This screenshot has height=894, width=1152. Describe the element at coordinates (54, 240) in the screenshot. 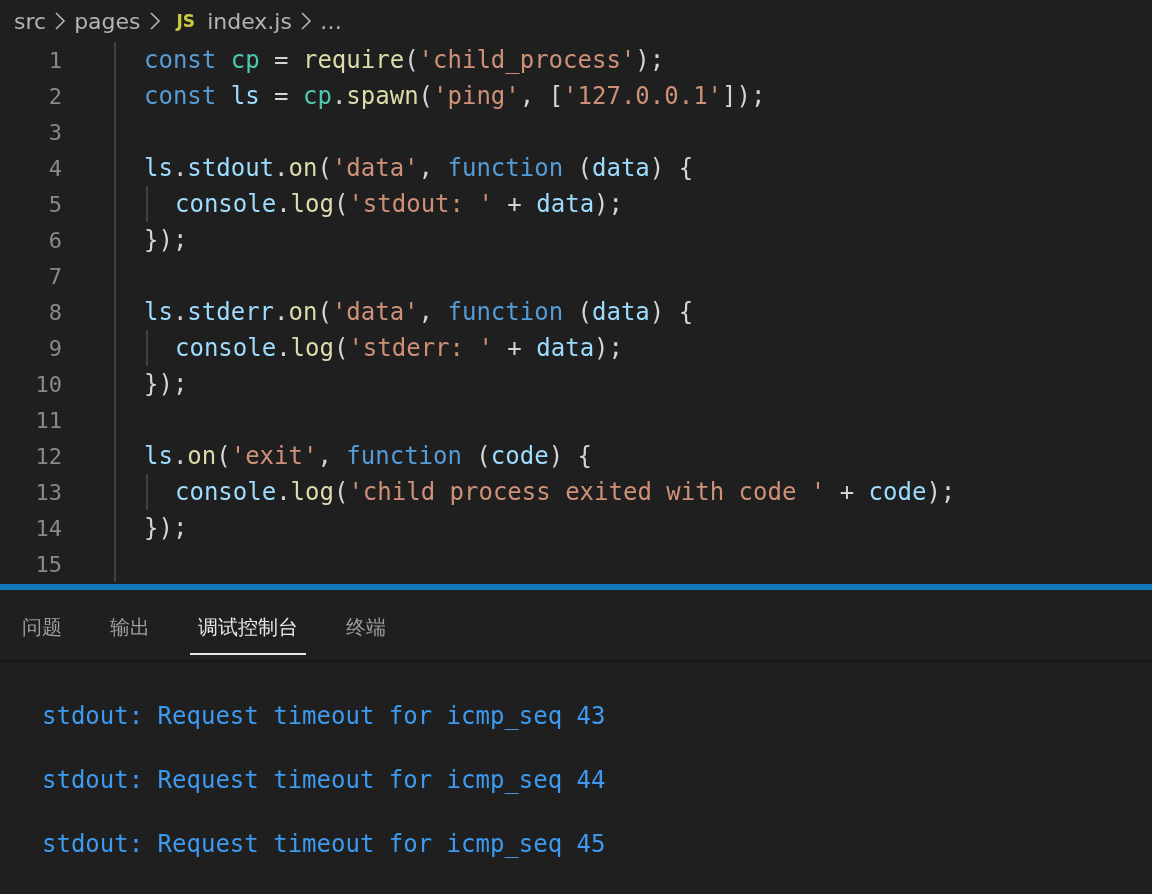

I see `line-number: 6` at that location.